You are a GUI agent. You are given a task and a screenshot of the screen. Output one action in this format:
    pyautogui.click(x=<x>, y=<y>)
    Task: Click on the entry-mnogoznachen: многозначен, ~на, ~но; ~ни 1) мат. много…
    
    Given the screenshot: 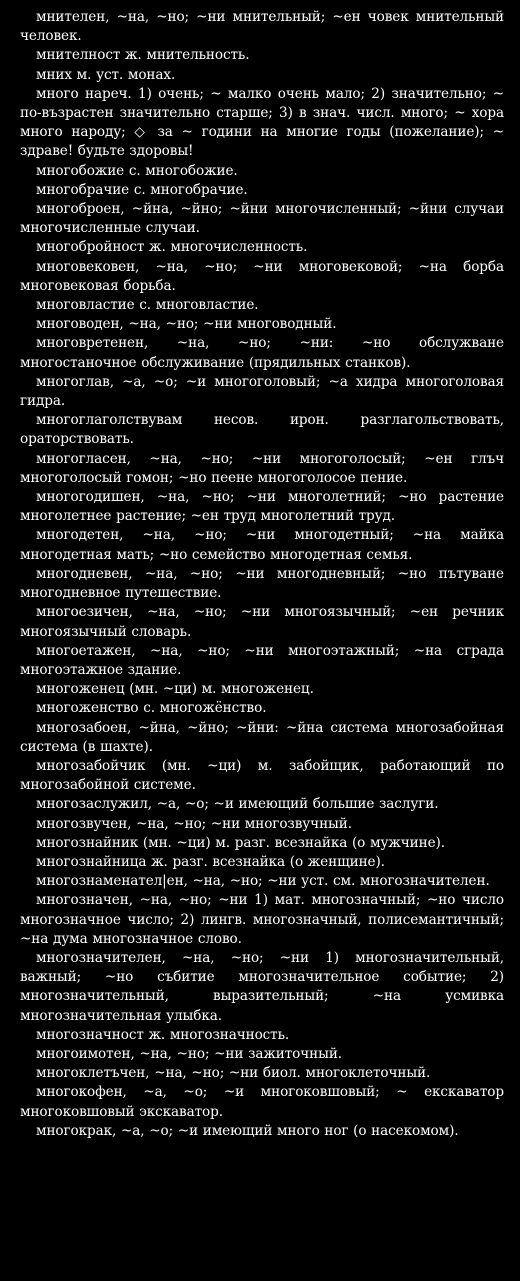 What is the action you would take?
    pyautogui.click(x=262, y=919)
    